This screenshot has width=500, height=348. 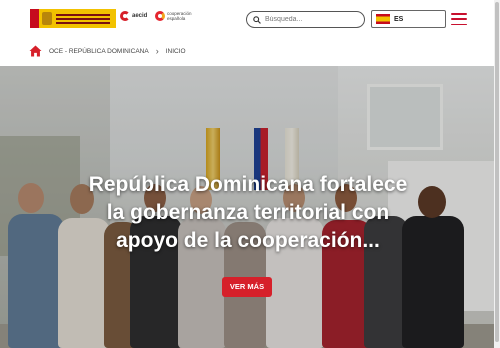 I want to click on language-selector: ES, so click(x=408, y=19).